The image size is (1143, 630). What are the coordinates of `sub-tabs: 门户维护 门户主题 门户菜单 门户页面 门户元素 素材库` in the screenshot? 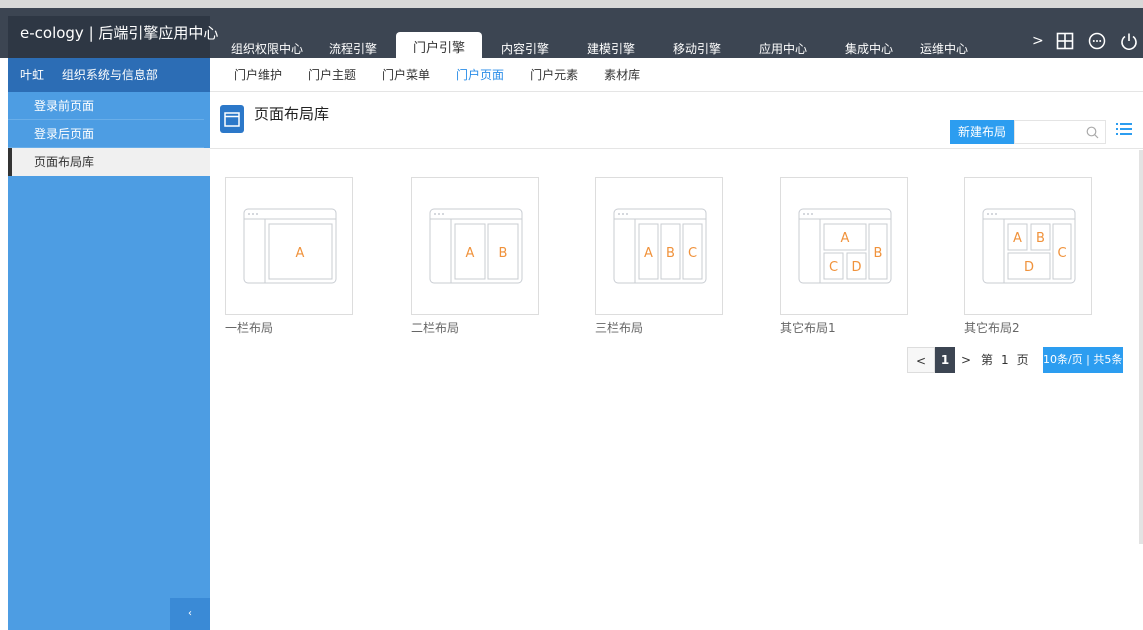 It's located at (676, 75).